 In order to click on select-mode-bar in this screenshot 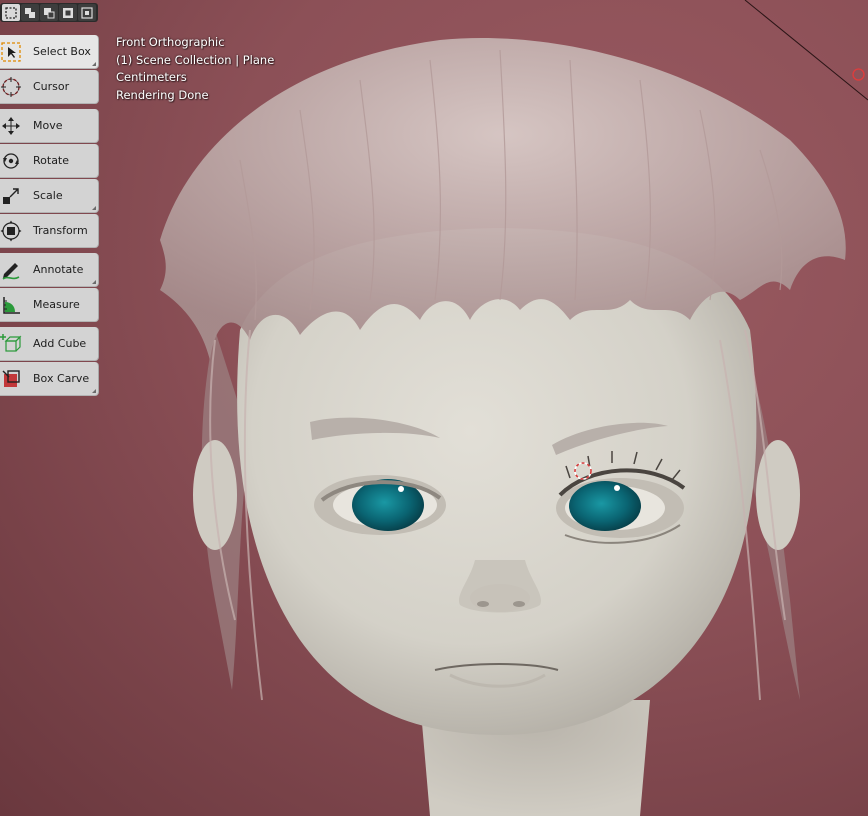, I will do `click(49, 12)`.